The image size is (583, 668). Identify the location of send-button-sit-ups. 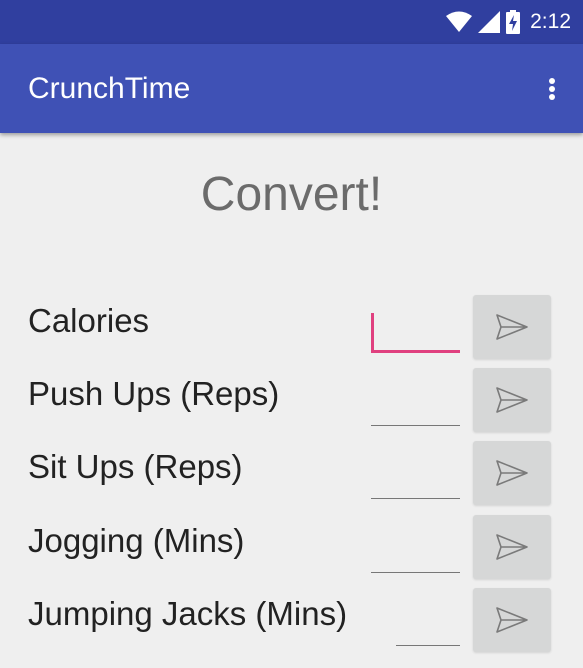
(512, 473).